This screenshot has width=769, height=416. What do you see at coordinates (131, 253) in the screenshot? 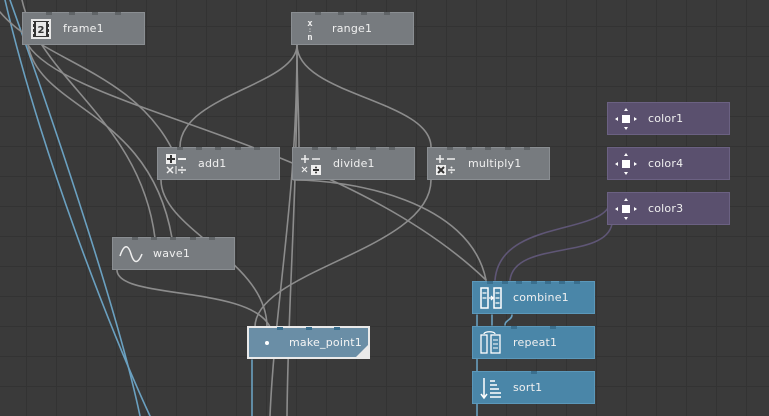
I see `wave-icon` at bounding box center [131, 253].